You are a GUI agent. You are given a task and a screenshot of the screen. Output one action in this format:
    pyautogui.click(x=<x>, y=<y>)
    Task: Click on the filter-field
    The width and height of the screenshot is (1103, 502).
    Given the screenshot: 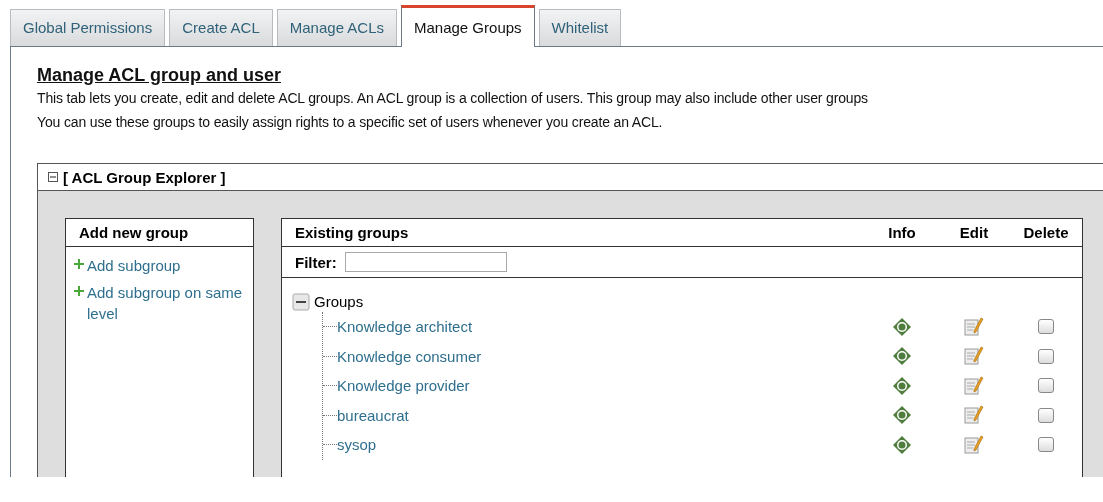 What is the action you would take?
    pyautogui.click(x=425, y=262)
    